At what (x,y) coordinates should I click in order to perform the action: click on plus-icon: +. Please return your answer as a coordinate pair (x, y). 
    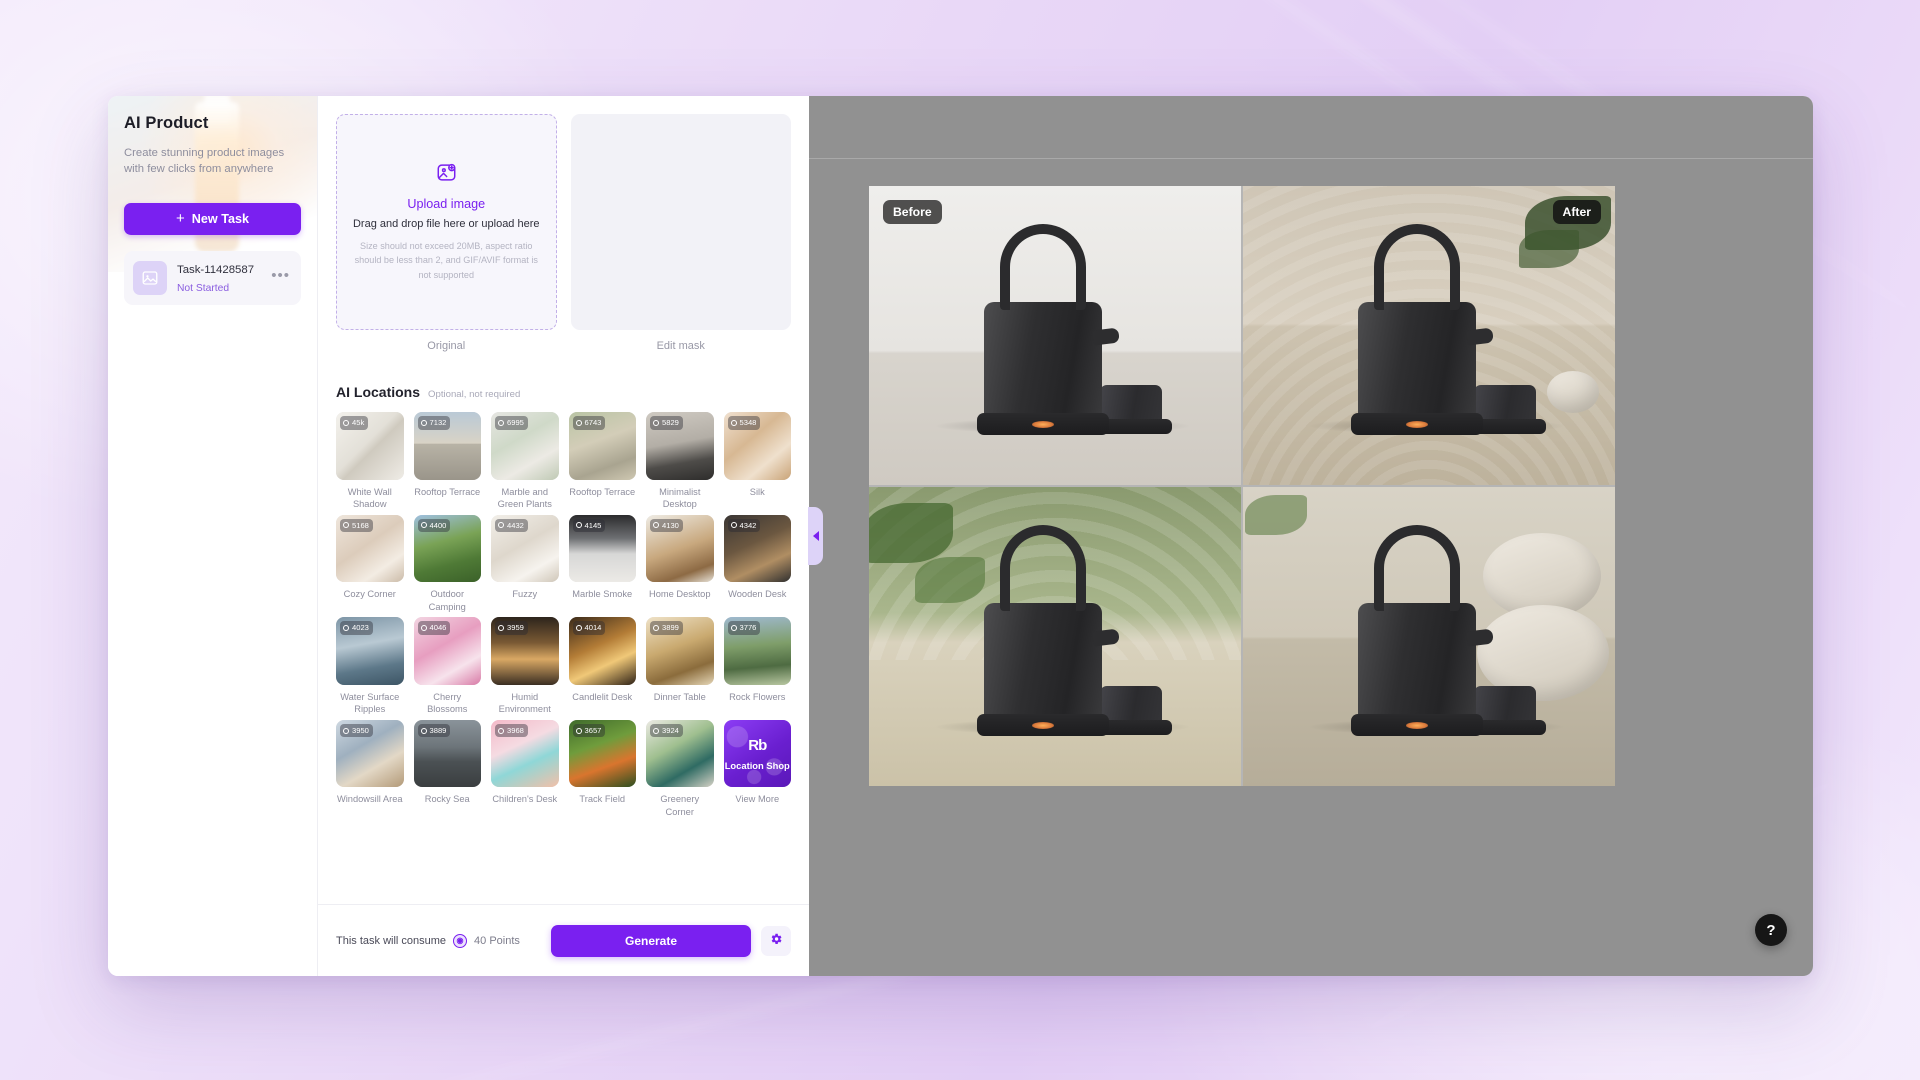
    Looking at the image, I should click on (180, 219).